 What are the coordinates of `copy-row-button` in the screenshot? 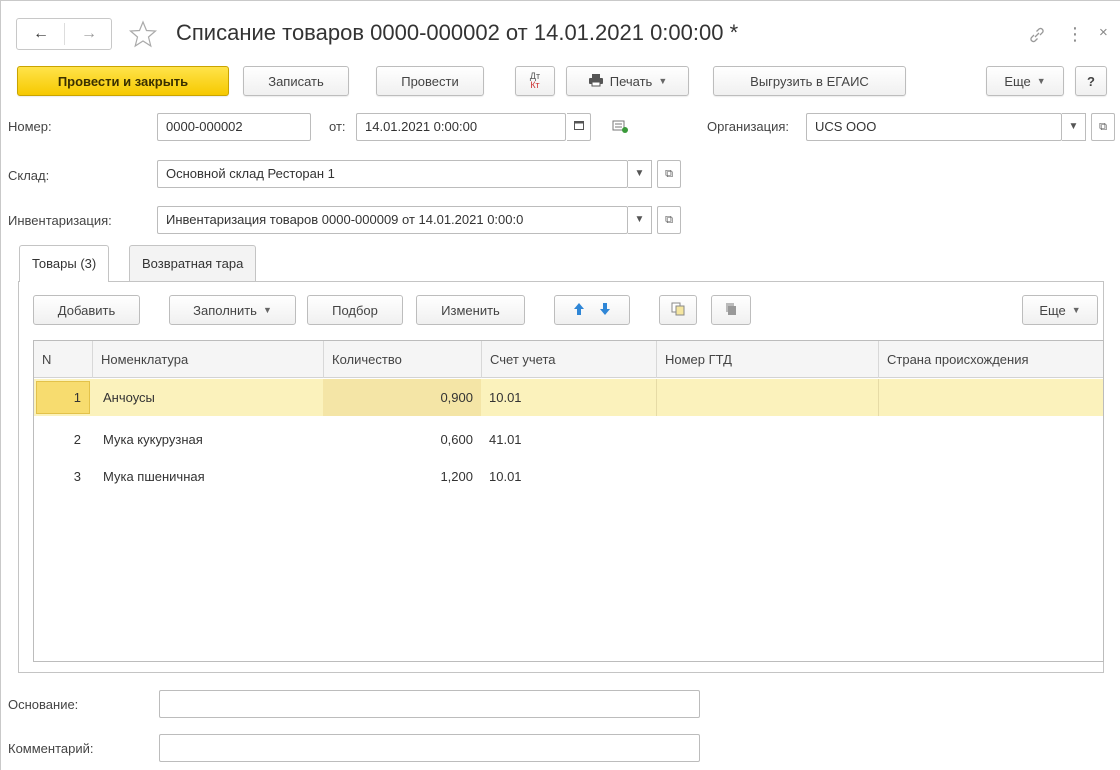 It's located at (678, 310).